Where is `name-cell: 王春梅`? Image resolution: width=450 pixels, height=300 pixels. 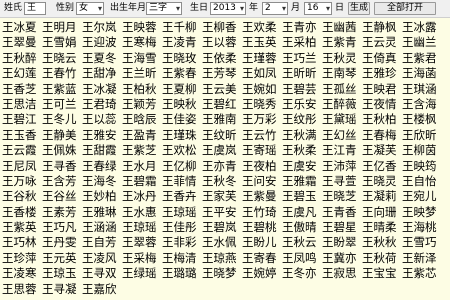 name-cell: 王春梅 is located at coordinates (382, 135).